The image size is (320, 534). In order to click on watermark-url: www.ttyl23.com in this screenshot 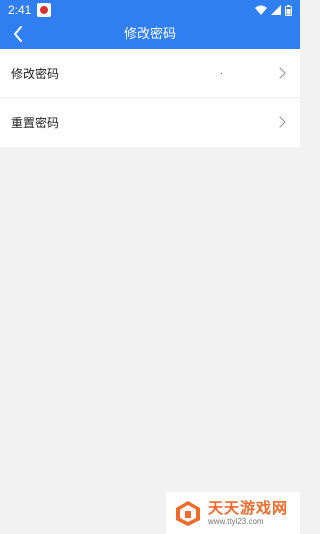, I will do `click(236, 521)`.